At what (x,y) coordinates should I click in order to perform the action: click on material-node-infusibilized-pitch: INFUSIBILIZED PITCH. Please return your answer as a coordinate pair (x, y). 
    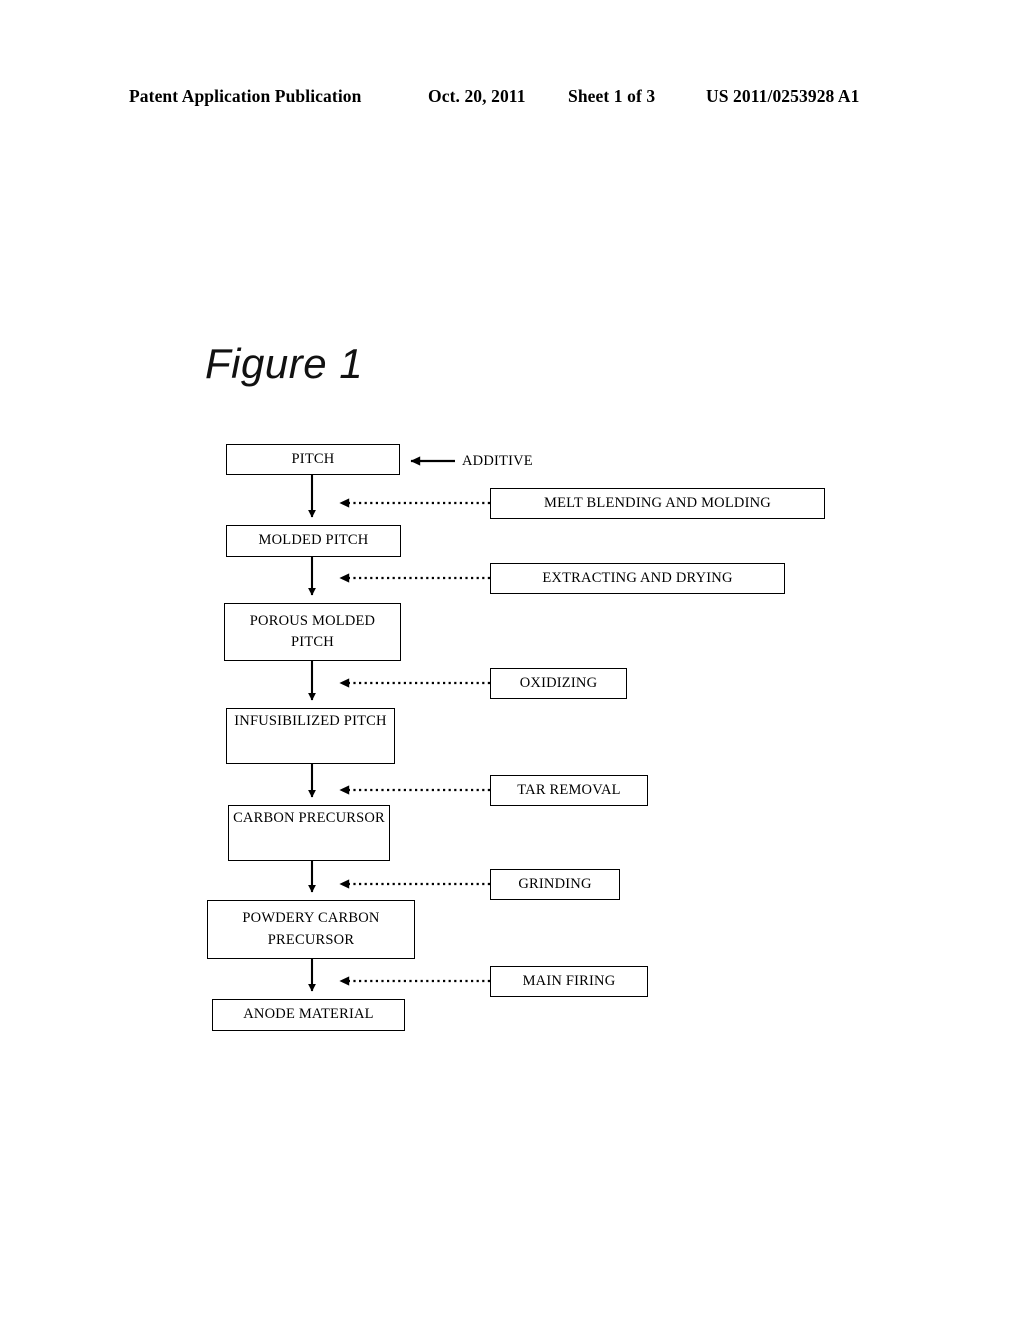
    Looking at the image, I should click on (310, 736).